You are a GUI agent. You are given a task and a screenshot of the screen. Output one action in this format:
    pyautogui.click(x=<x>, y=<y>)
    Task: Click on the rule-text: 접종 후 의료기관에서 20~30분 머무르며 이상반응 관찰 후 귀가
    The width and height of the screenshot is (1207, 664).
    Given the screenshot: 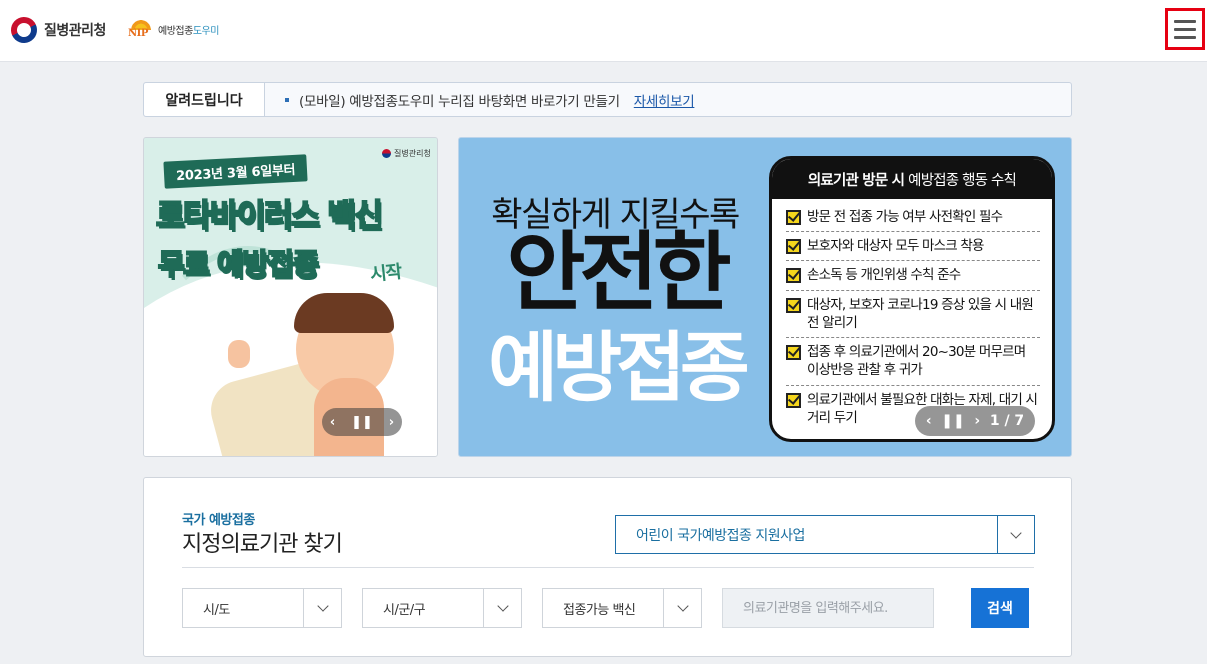 What is the action you would take?
    pyautogui.click(x=916, y=361)
    